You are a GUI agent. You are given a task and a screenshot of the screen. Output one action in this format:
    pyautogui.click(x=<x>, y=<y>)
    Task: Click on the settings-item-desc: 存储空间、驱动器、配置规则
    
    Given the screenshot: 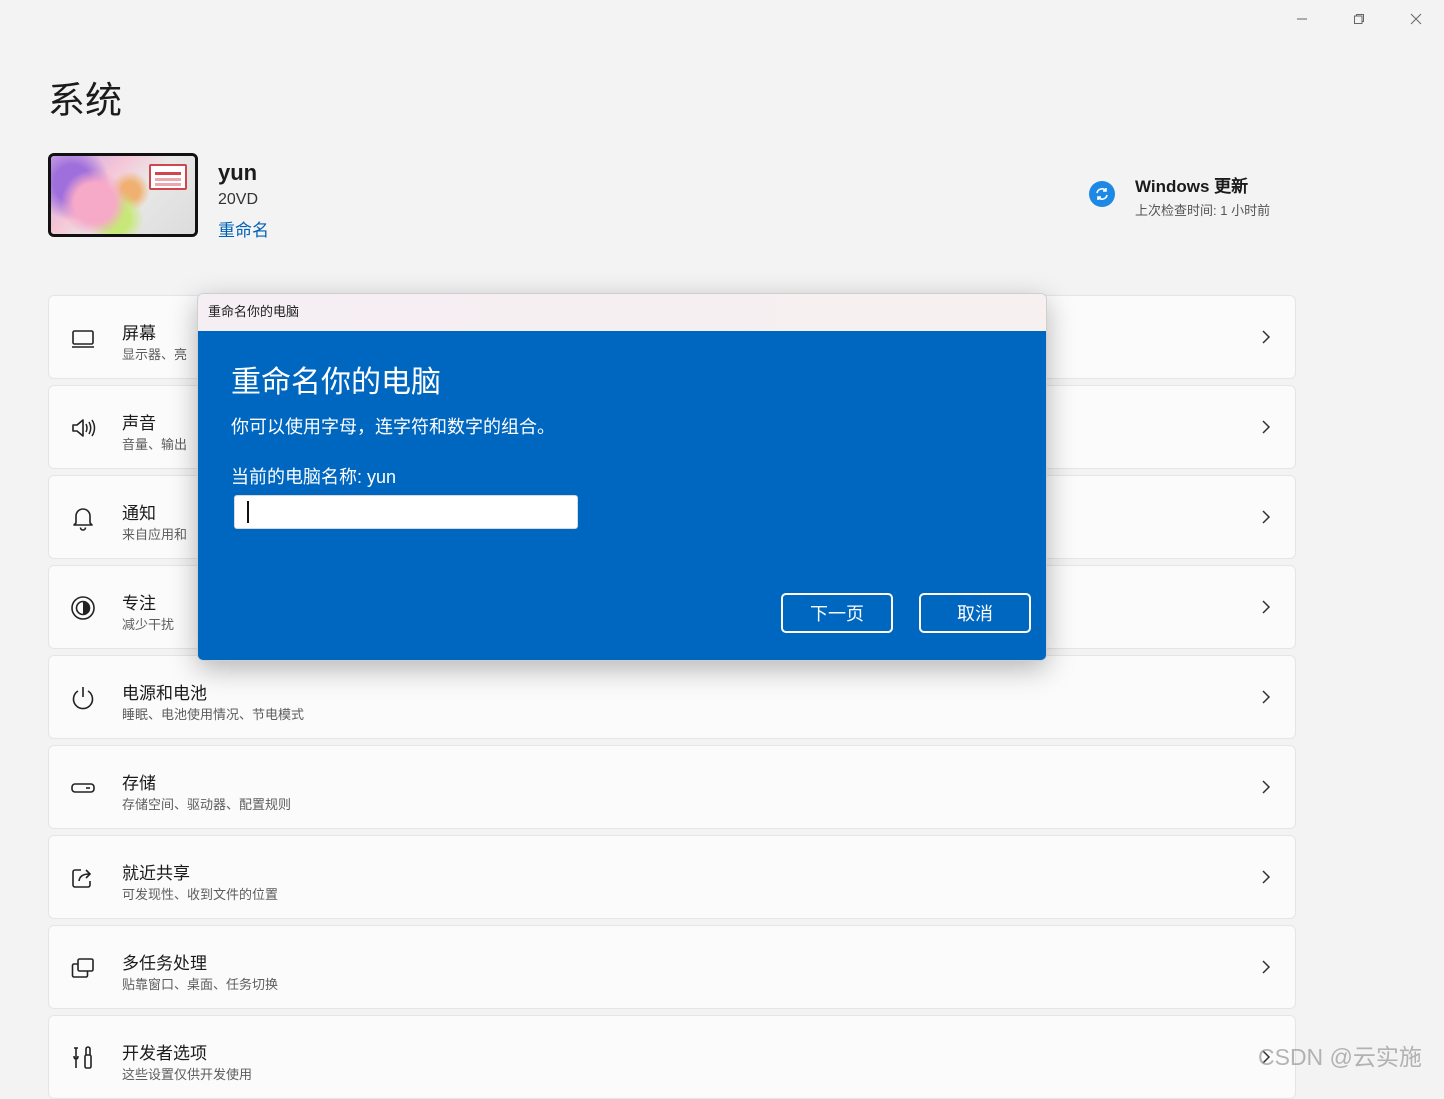 What is the action you would take?
    pyautogui.click(x=207, y=804)
    